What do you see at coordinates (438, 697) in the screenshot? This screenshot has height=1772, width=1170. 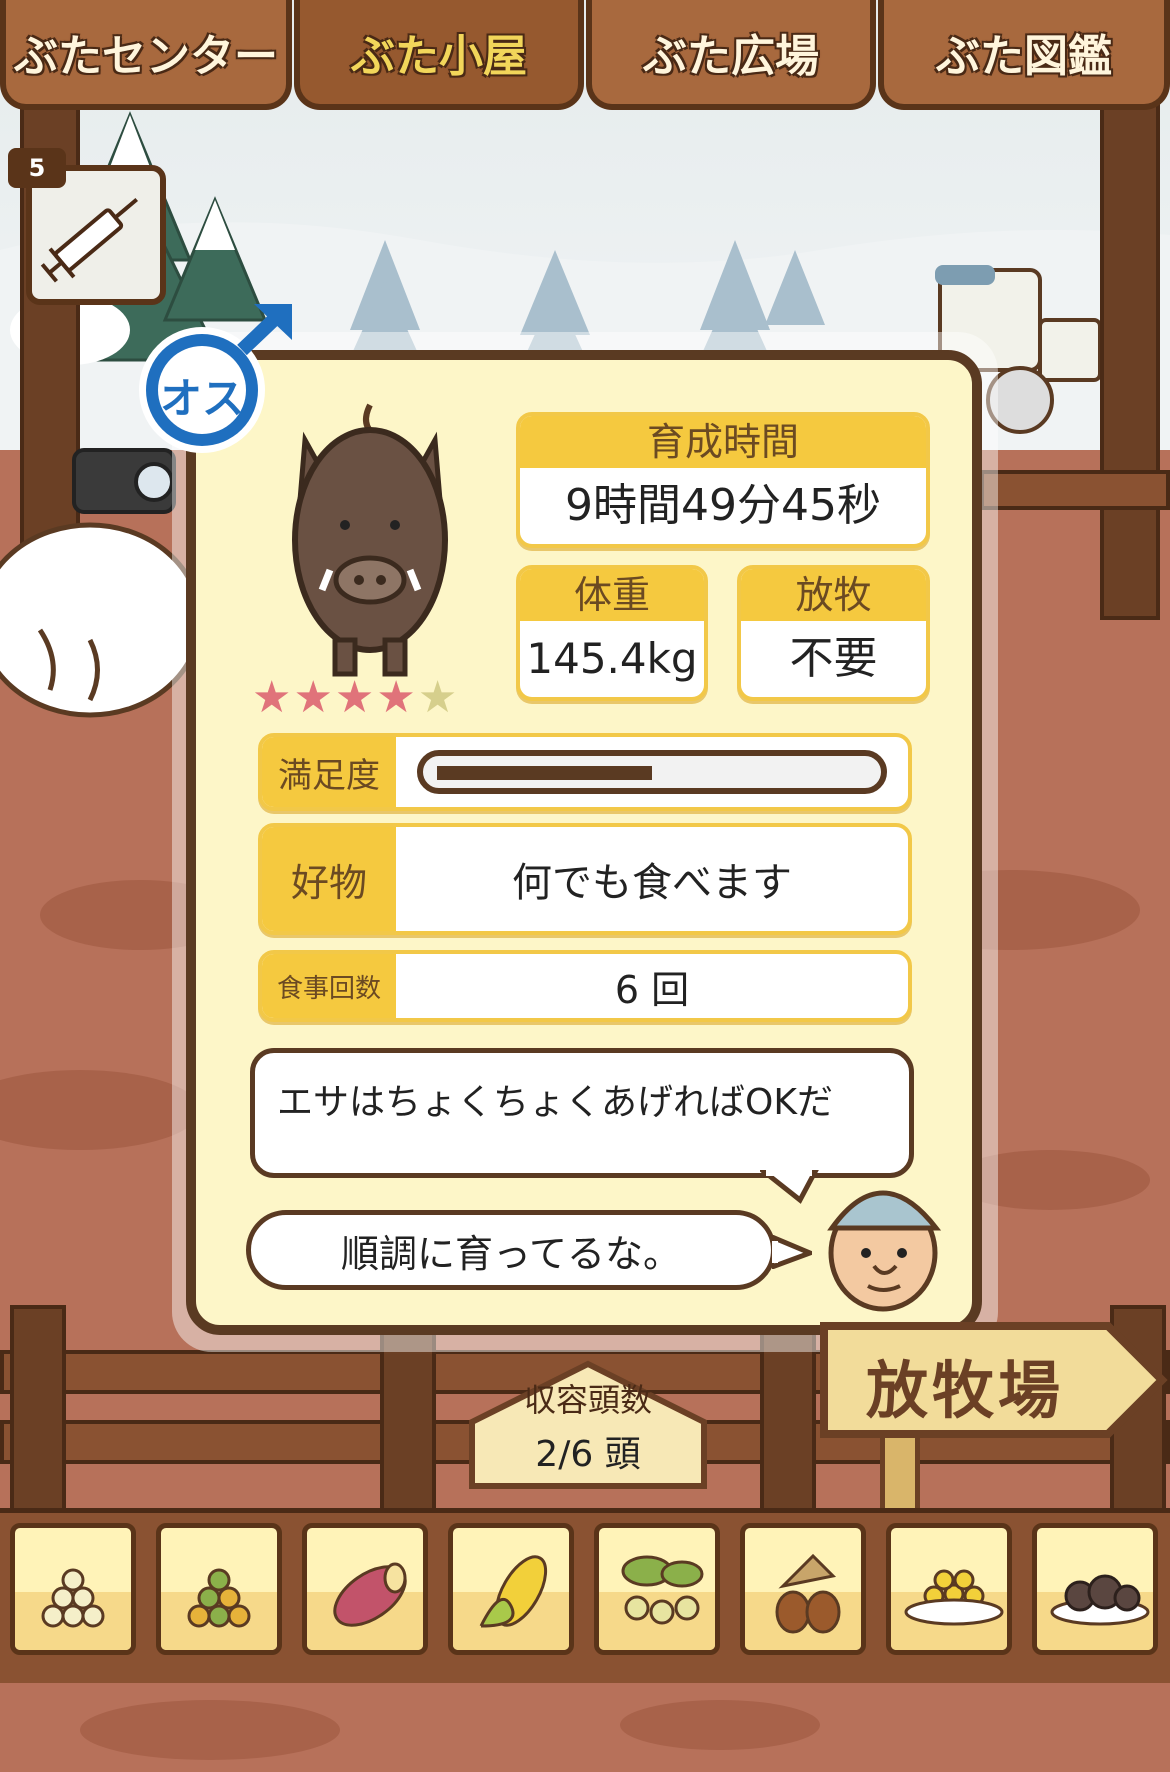 I see `star-empty-icon: ★` at bounding box center [438, 697].